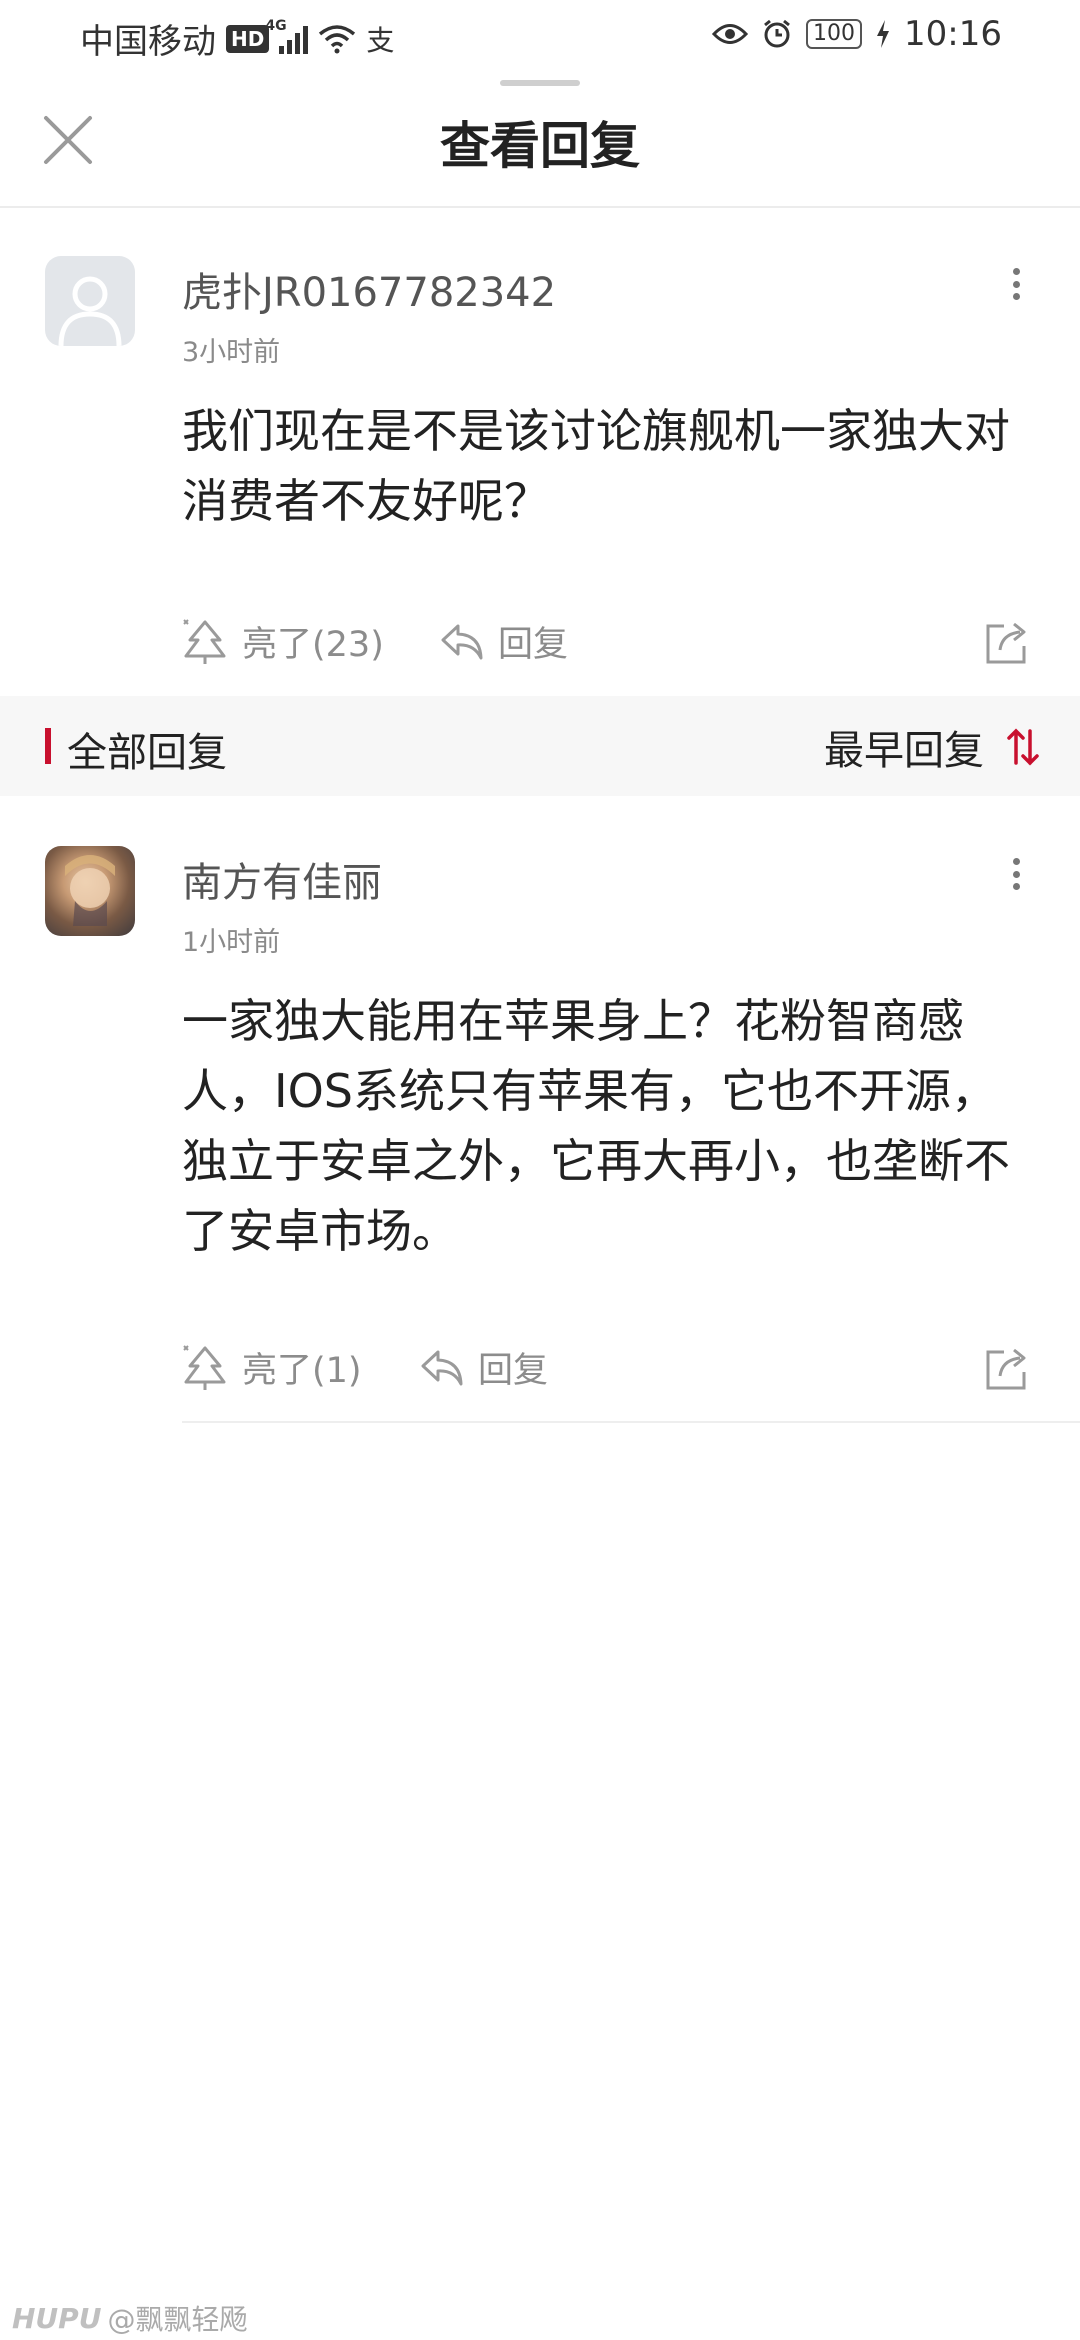  I want to click on username: 南方有佳丽, so click(282, 879).